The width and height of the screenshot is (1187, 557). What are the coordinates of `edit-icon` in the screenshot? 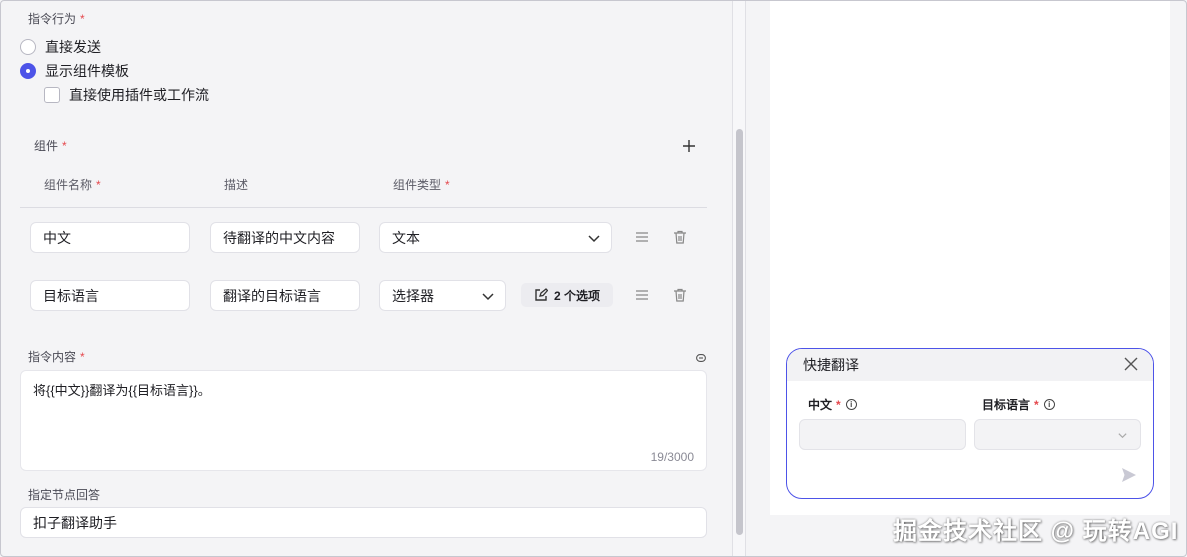 It's located at (541, 294).